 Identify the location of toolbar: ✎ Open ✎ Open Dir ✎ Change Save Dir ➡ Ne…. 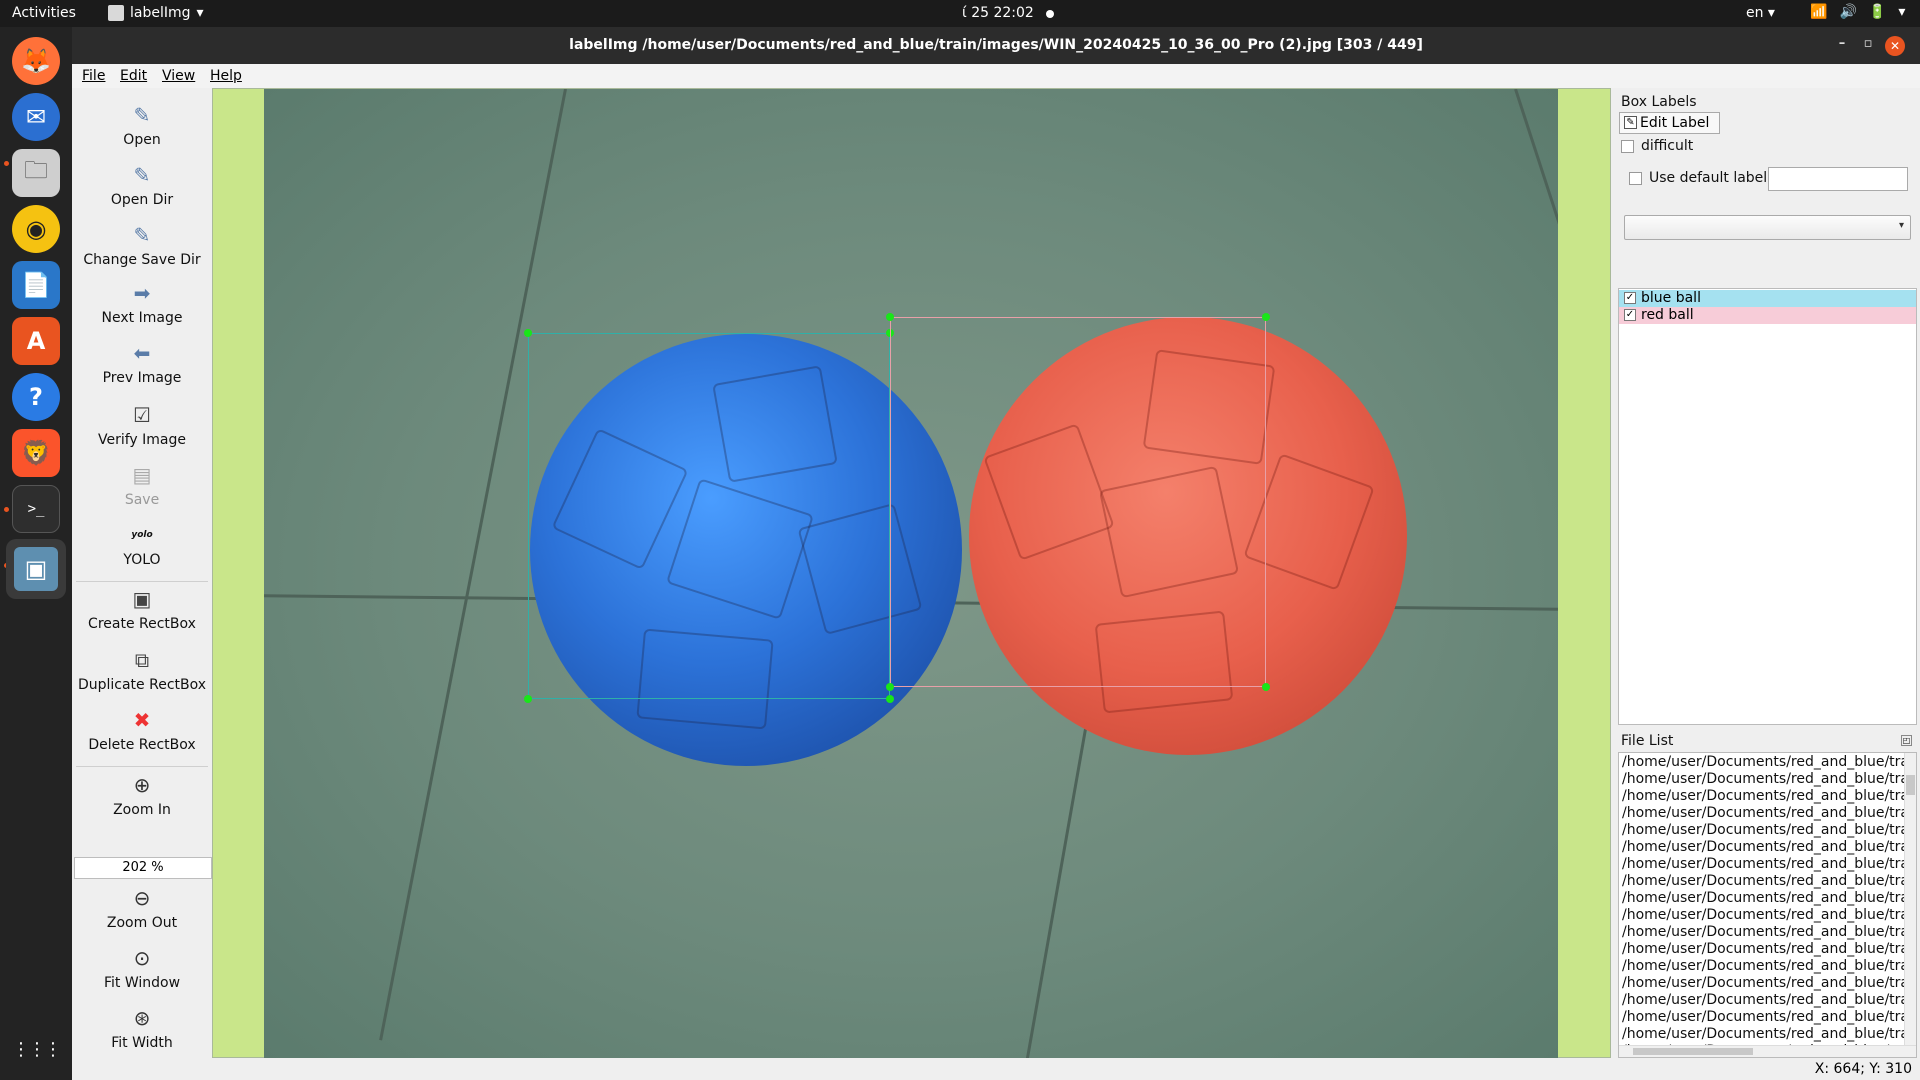
(142, 573).